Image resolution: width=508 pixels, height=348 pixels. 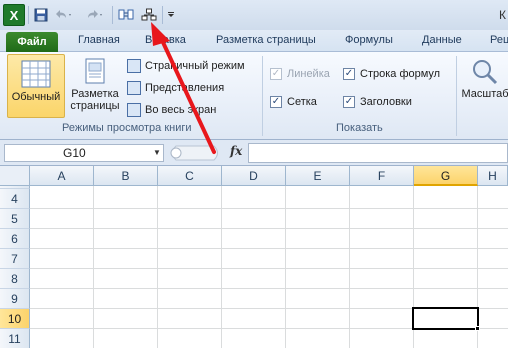 What do you see at coordinates (15, 199) in the screenshot?
I see `row-header-4: 4` at bounding box center [15, 199].